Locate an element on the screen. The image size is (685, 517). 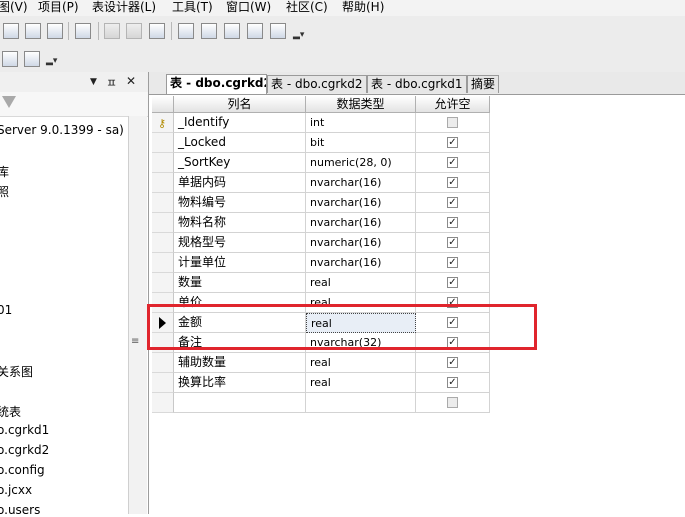
menu-project: 项目(P) is located at coordinates (58, 7).